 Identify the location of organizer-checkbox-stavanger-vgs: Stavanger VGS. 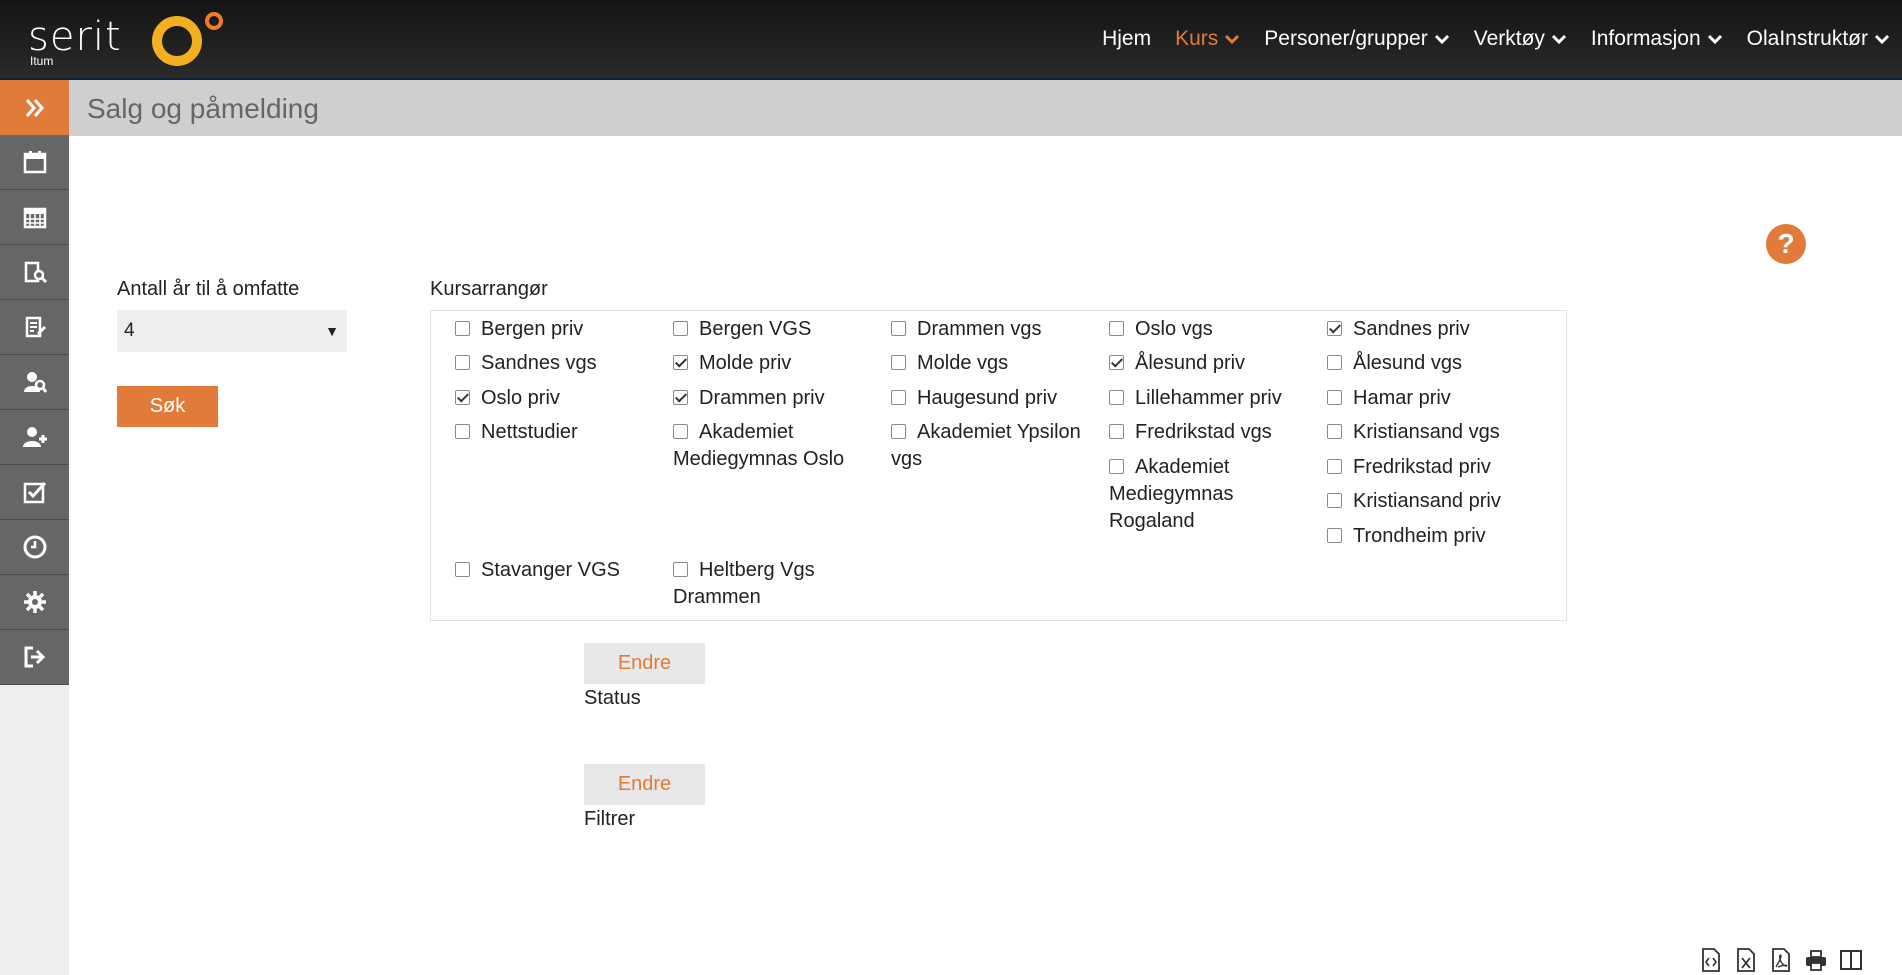
(555, 570).